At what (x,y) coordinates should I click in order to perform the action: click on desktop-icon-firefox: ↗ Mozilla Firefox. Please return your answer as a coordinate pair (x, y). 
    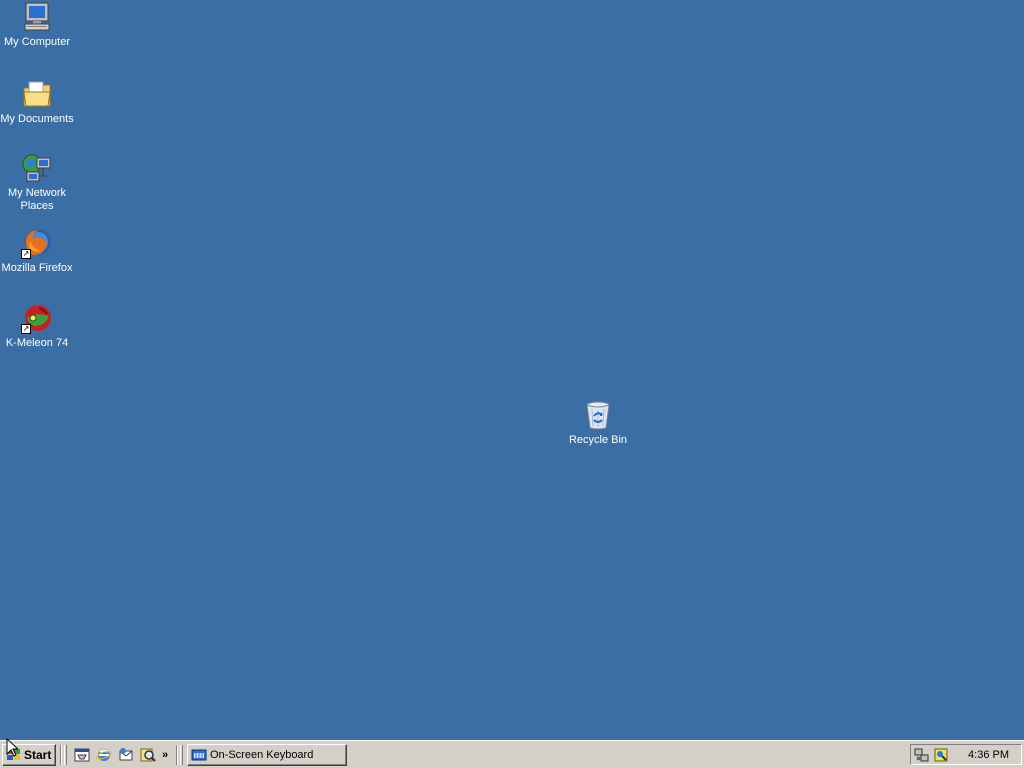
    Looking at the image, I should click on (37, 251).